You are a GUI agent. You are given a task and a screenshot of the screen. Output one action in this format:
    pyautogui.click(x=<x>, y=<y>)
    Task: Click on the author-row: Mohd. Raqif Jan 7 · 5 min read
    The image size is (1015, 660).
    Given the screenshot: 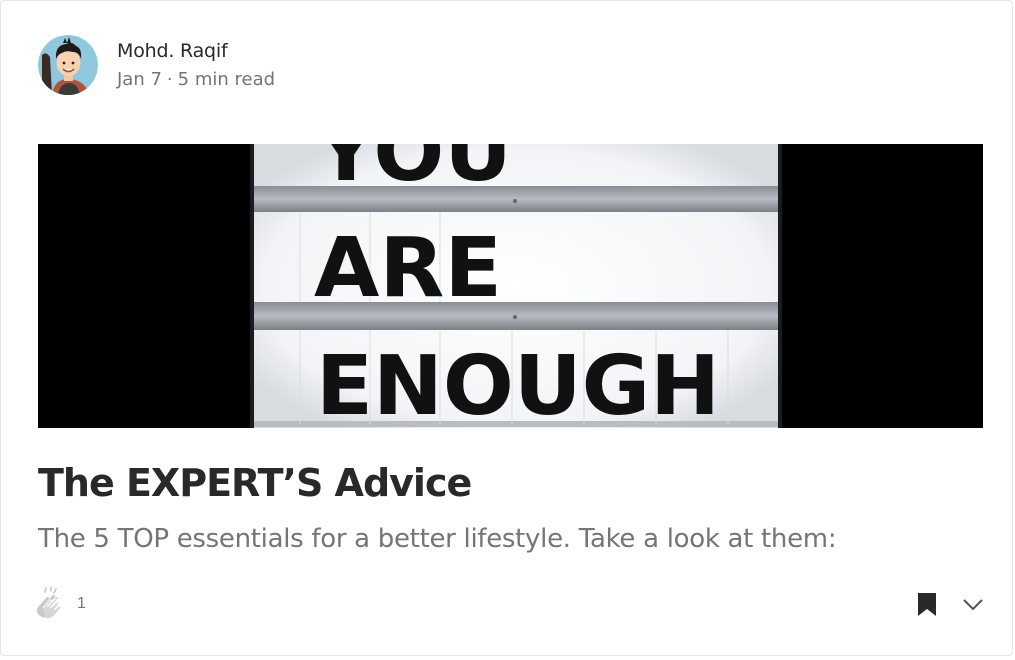 What is the action you would take?
    pyautogui.click(x=156, y=65)
    